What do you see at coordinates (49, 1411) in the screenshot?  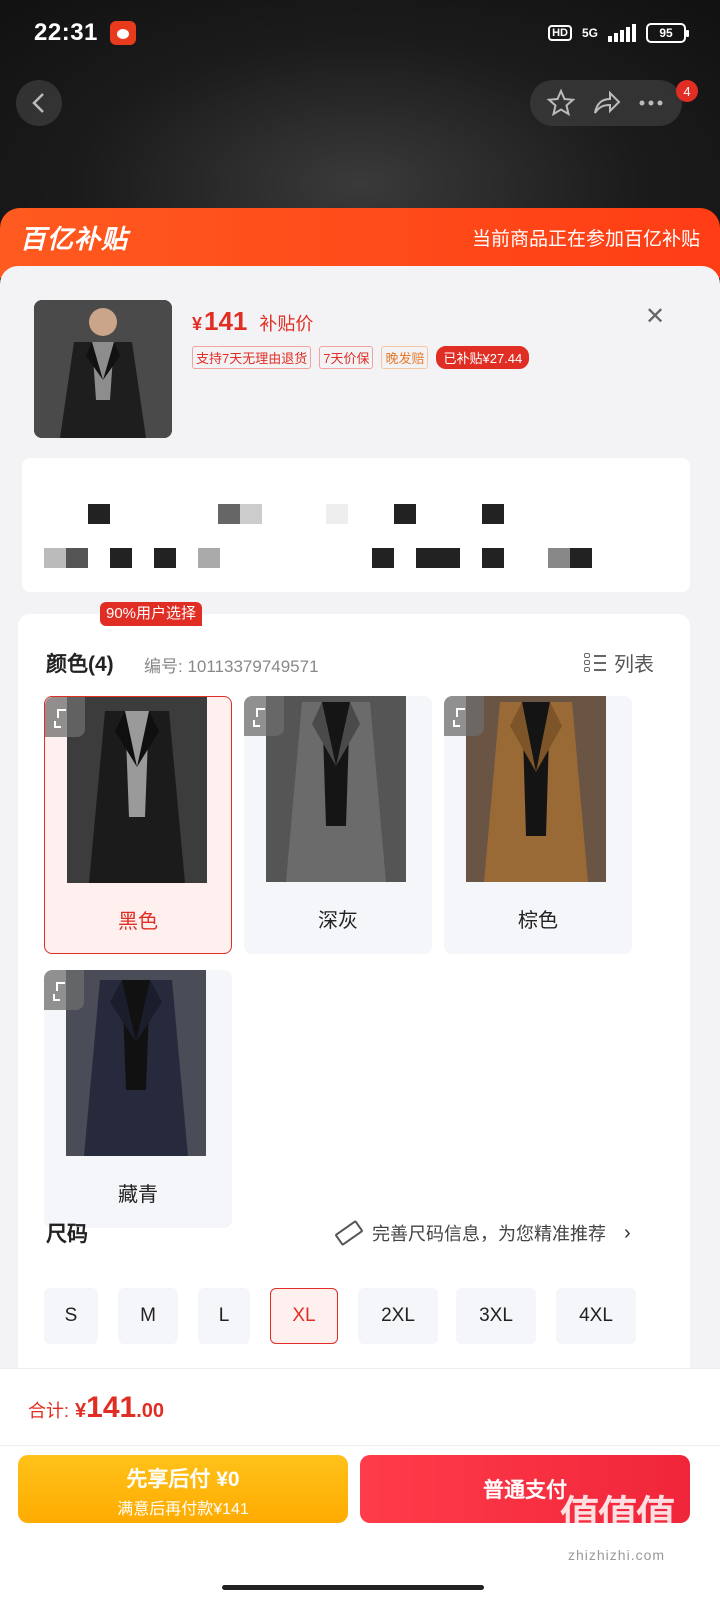 I see `total-label: 合计:` at bounding box center [49, 1411].